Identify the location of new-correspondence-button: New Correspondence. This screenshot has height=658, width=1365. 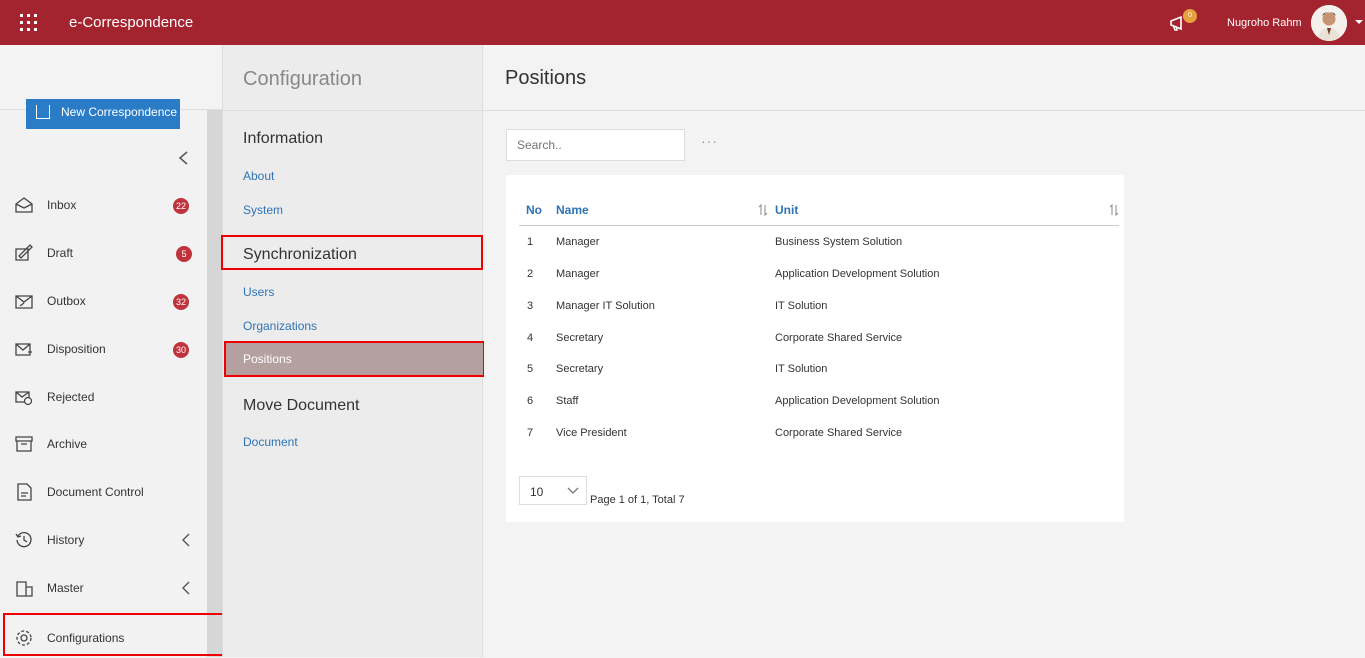
(103, 114).